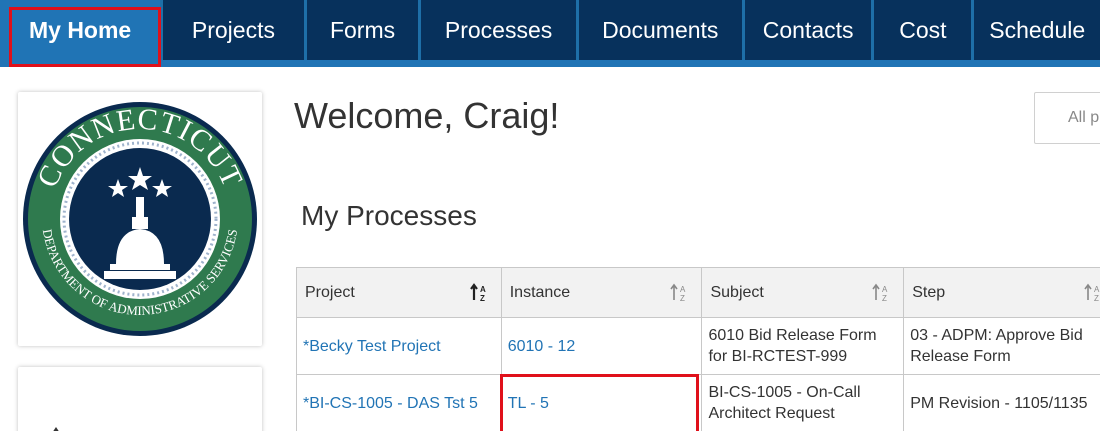 Image resolution: width=1100 pixels, height=431 pixels. Describe the element at coordinates (660, 30) in the screenshot. I see `tab-documents: Documents` at that location.